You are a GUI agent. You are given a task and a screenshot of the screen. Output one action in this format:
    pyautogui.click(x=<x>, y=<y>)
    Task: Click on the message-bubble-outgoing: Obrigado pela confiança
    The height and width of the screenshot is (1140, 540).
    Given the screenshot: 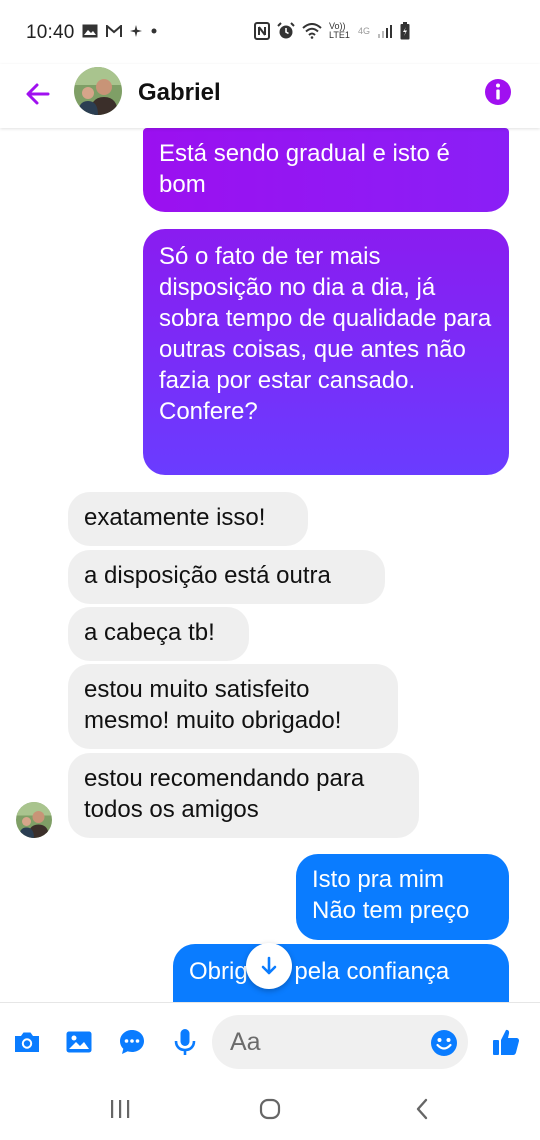 What is the action you would take?
    pyautogui.click(x=341, y=973)
    